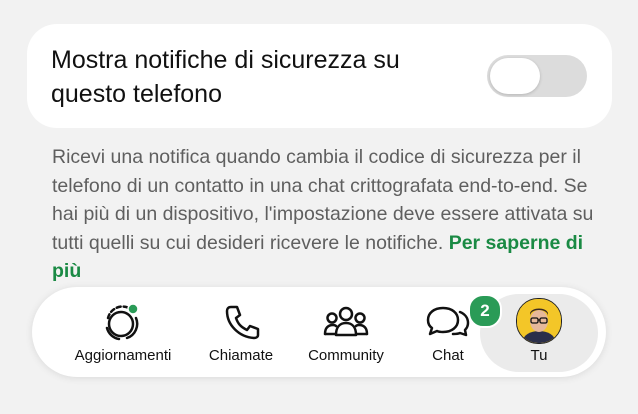 The image size is (638, 414). Describe the element at coordinates (448, 321) in the screenshot. I see `chat-icon` at that location.